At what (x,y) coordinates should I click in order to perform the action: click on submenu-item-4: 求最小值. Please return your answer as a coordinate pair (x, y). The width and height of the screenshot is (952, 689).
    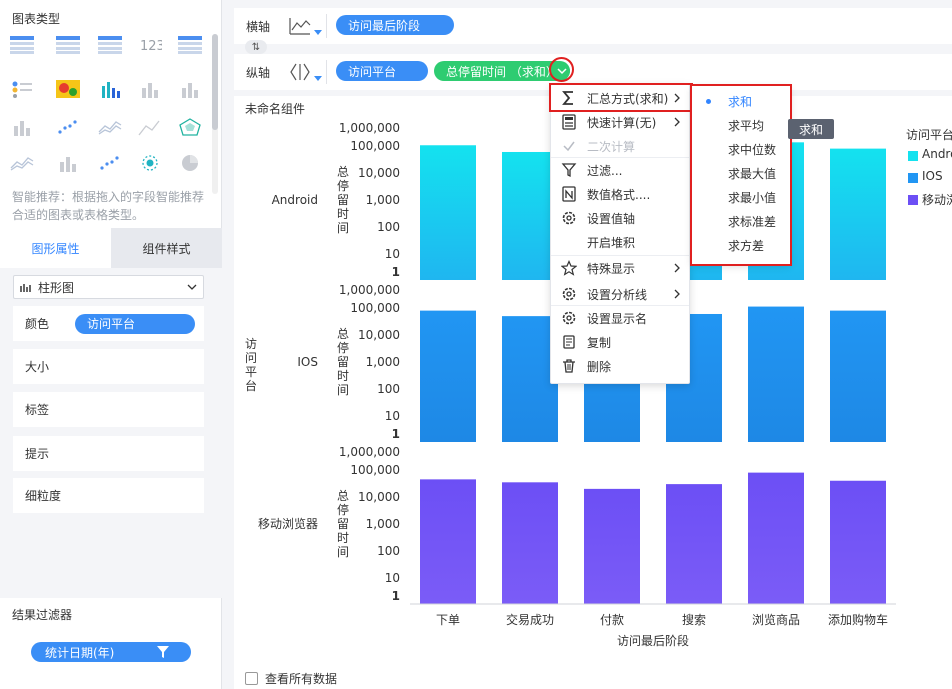
    Looking at the image, I should click on (741, 197).